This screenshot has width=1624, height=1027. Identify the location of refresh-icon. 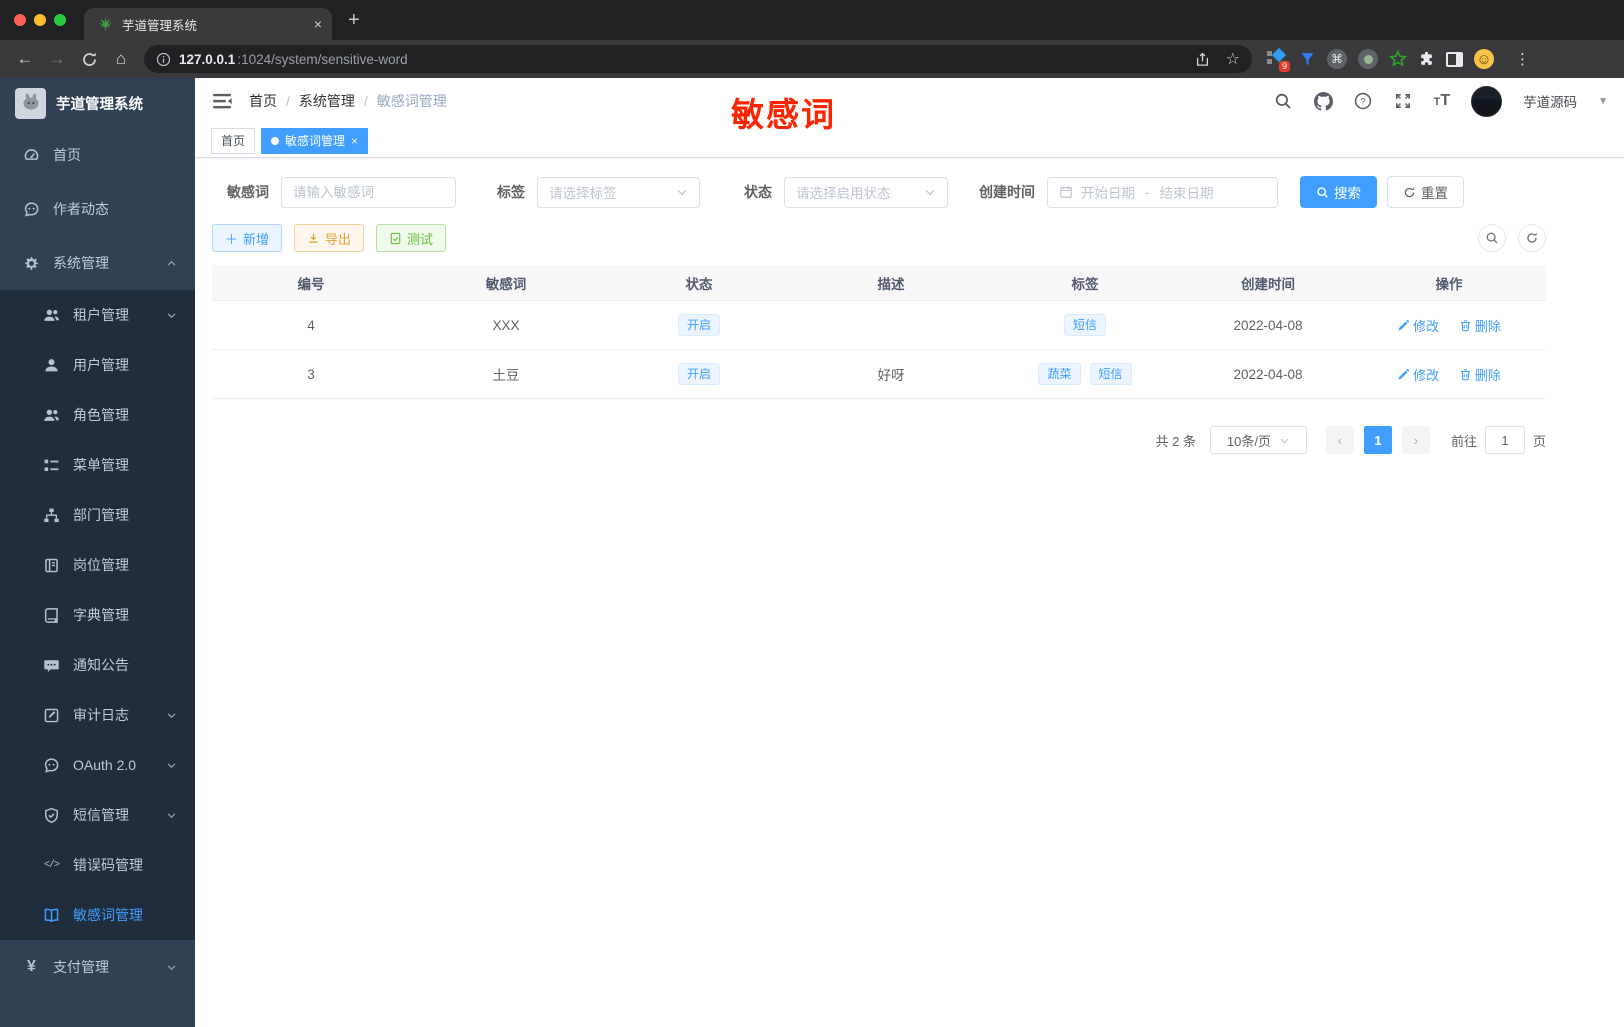
(1409, 192).